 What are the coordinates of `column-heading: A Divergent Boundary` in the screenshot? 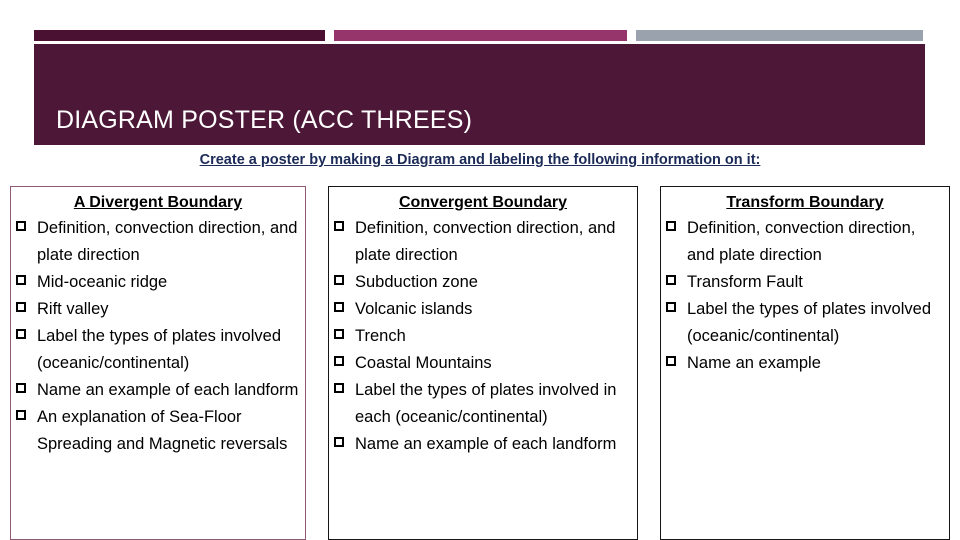 It's located at (158, 202).